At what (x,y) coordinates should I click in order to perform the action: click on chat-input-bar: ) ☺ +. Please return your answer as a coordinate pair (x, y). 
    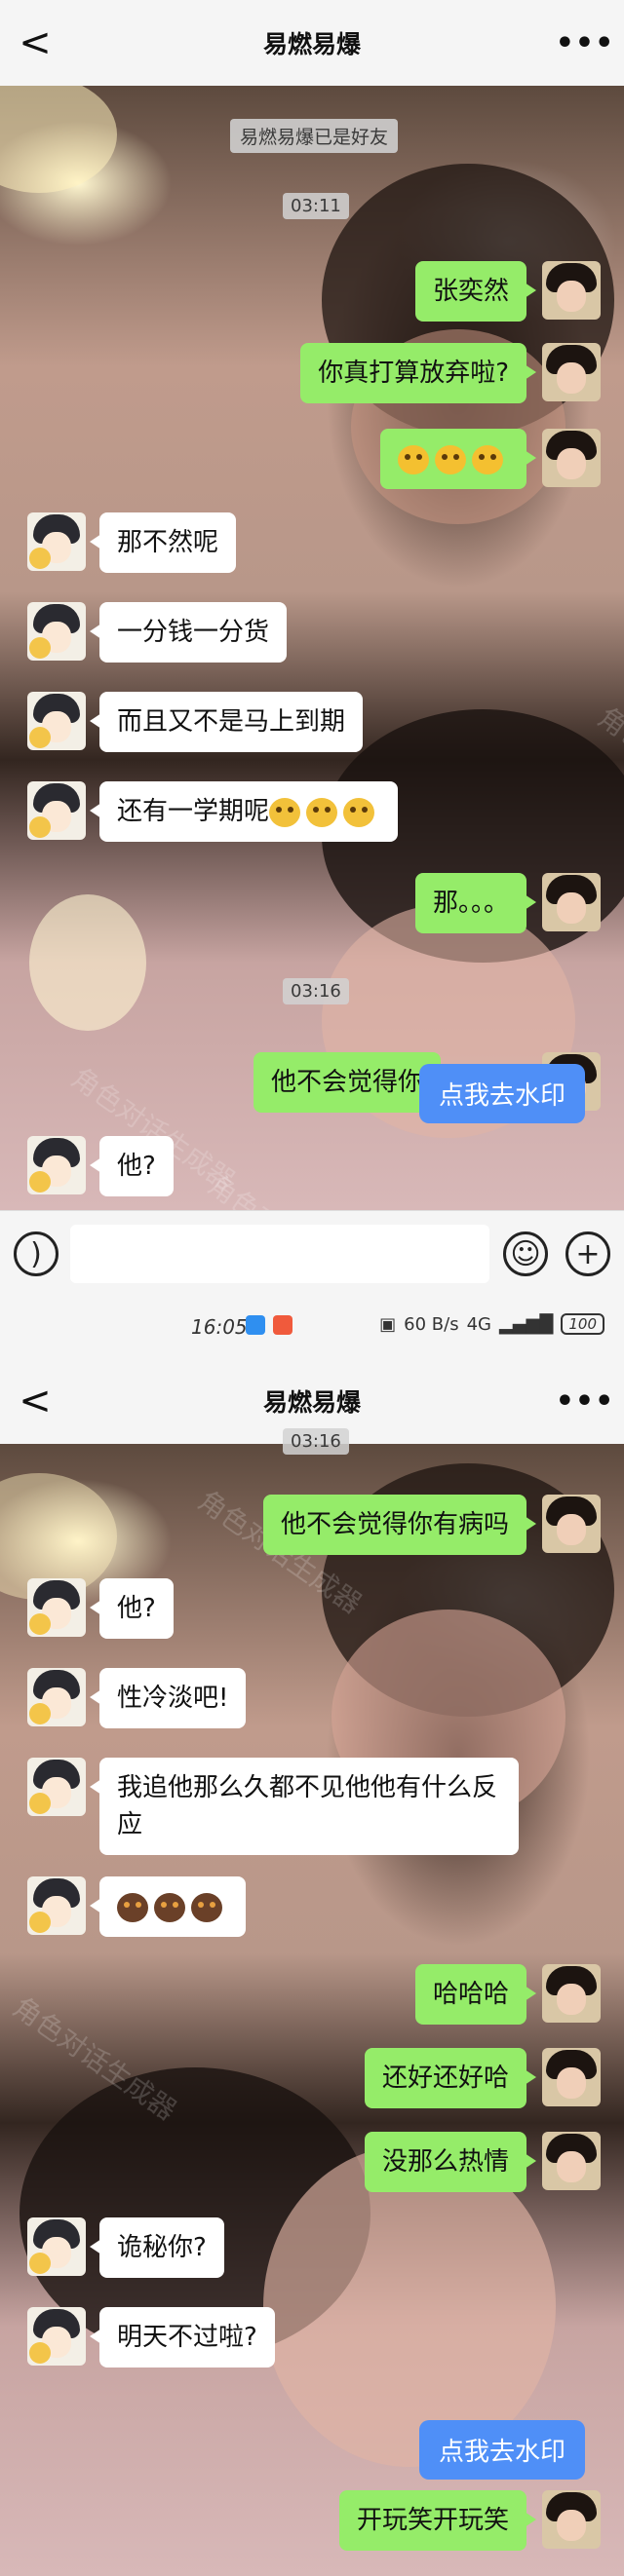
    Looking at the image, I should click on (312, 1253).